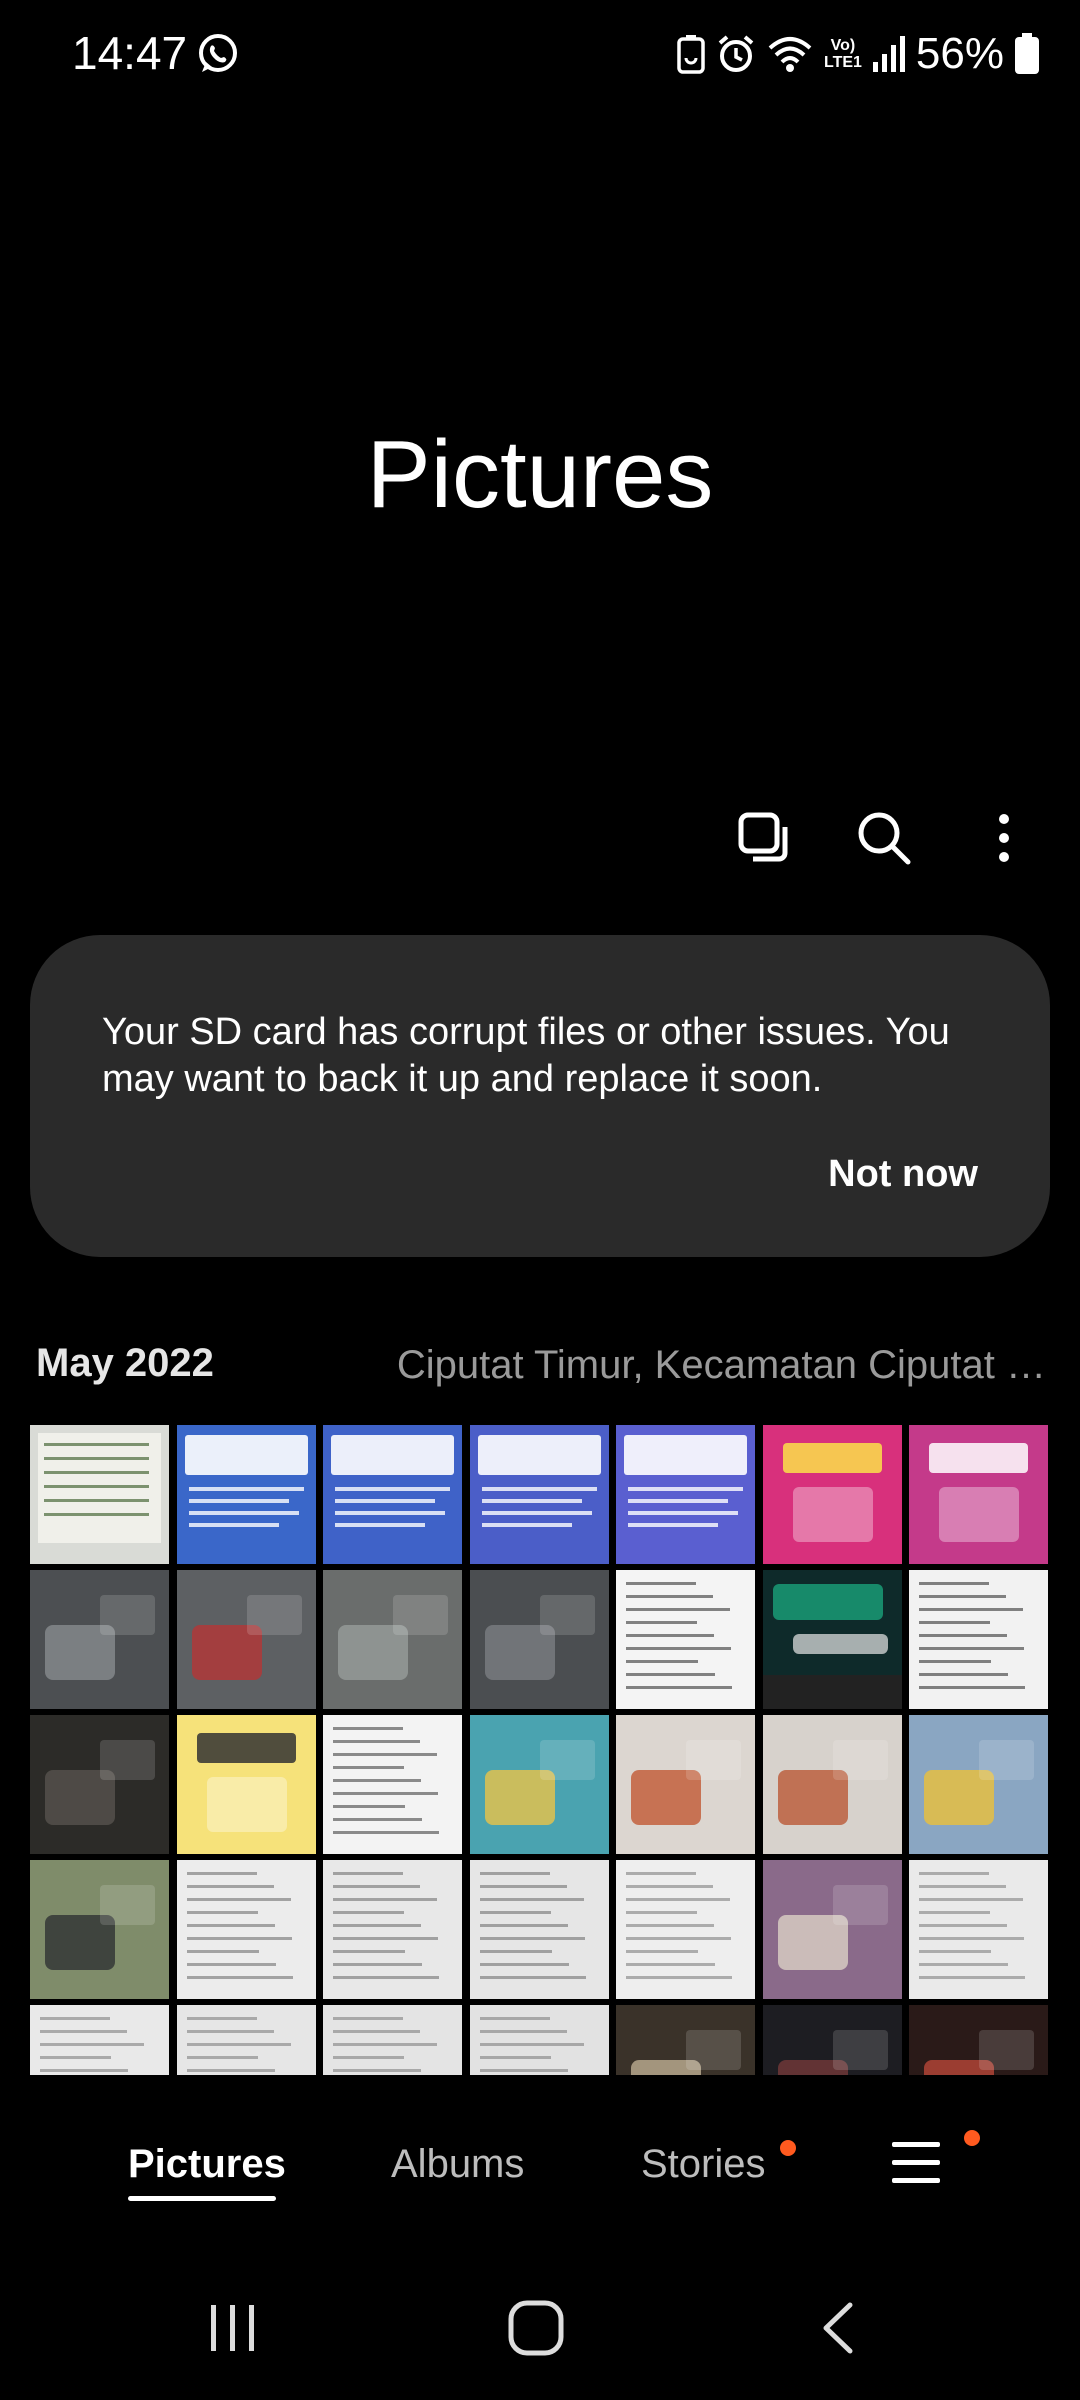 The height and width of the screenshot is (2400, 1080). I want to click on bottom-nav: Pictures Albums Stories, so click(540, 2170).